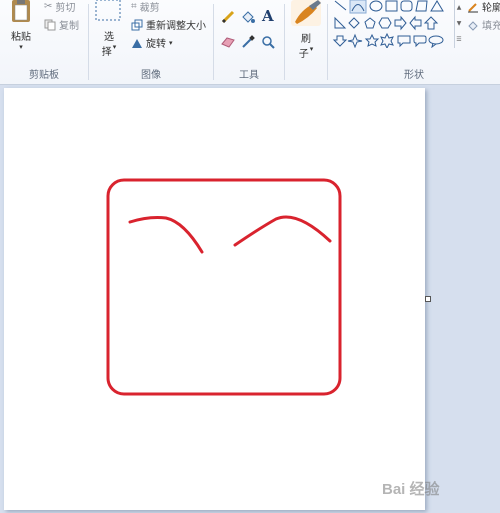 This screenshot has width=500, height=513. I want to click on fill-button: 填充, so click(483, 24).